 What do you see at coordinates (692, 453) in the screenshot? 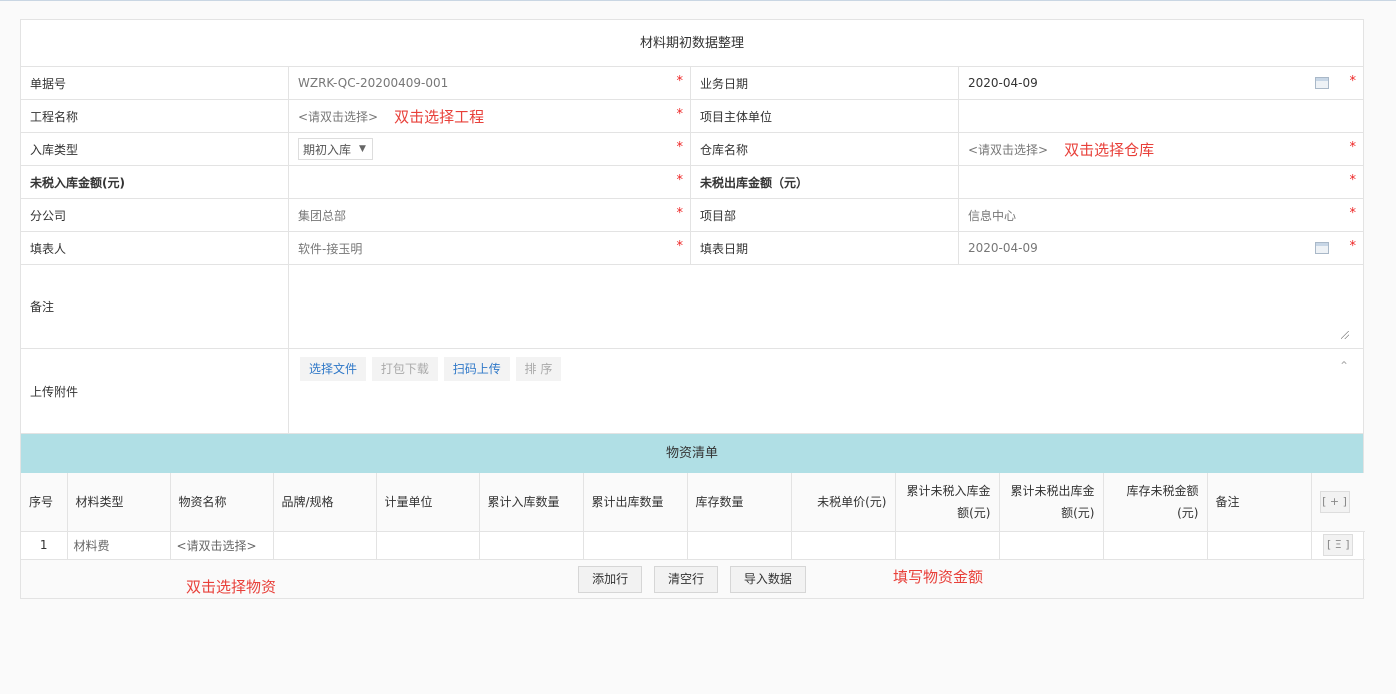
I see `materials-section-title: 物资清单` at bounding box center [692, 453].